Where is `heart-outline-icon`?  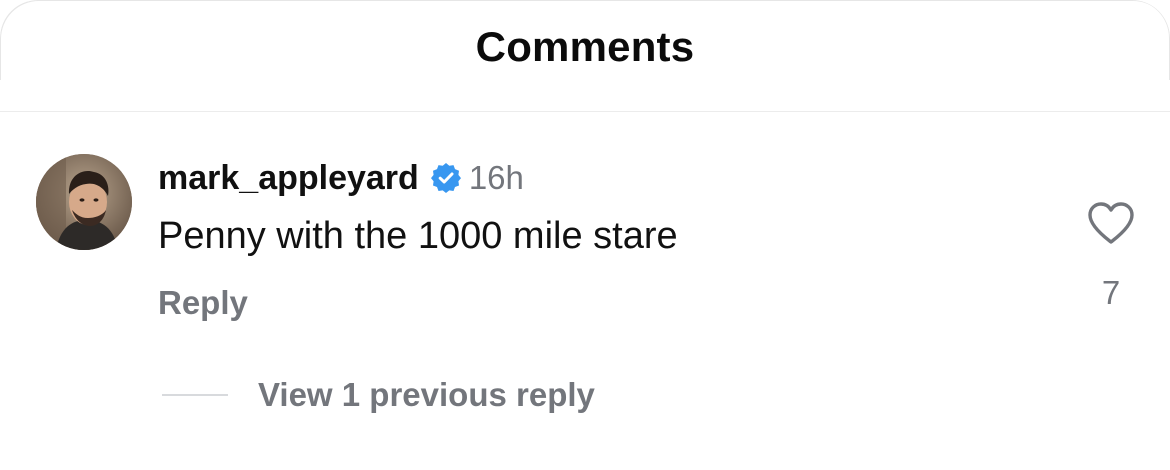 heart-outline-icon is located at coordinates (1111, 223).